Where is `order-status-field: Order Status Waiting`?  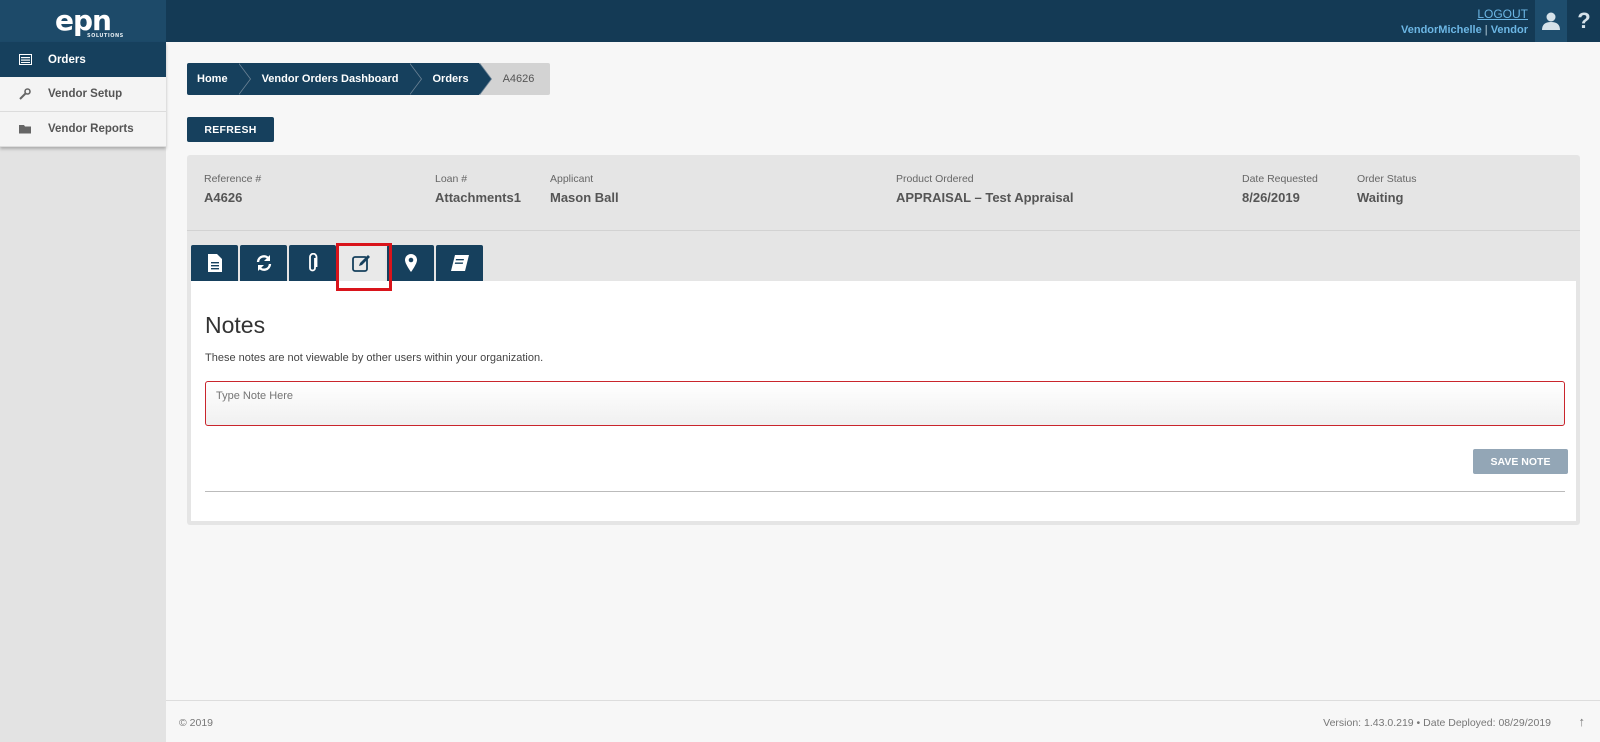
order-status-field: Order Status Waiting is located at coordinates (1387, 189).